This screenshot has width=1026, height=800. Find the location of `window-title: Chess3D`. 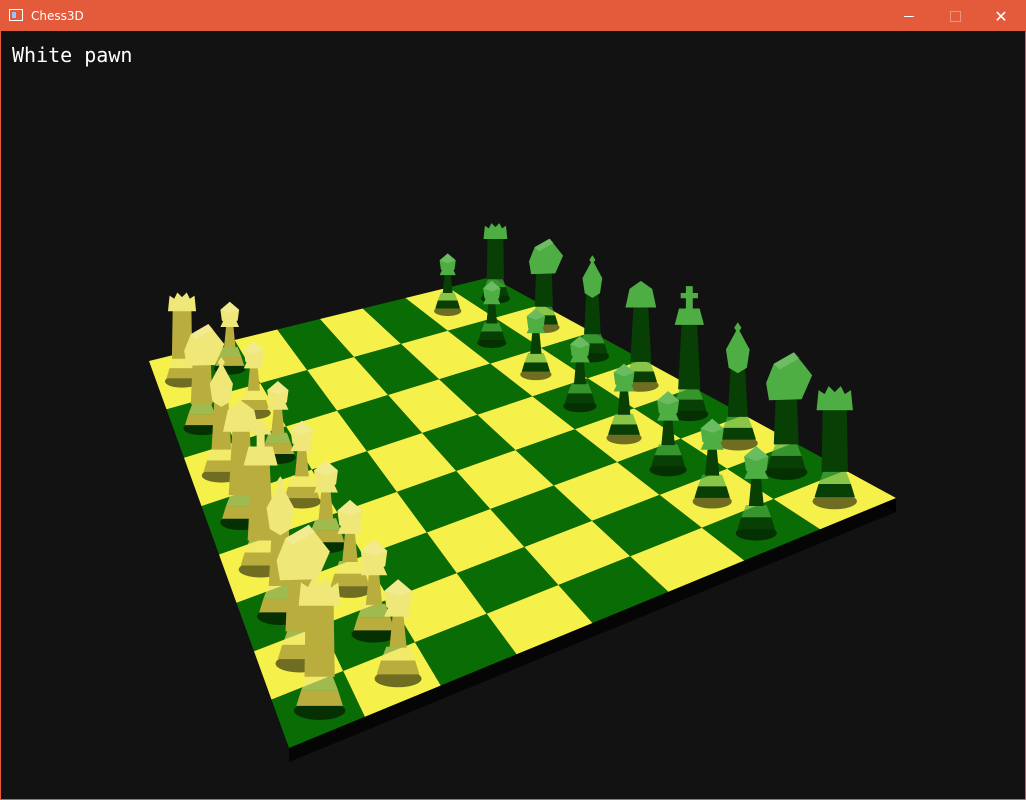

window-title: Chess3D is located at coordinates (57, 16).